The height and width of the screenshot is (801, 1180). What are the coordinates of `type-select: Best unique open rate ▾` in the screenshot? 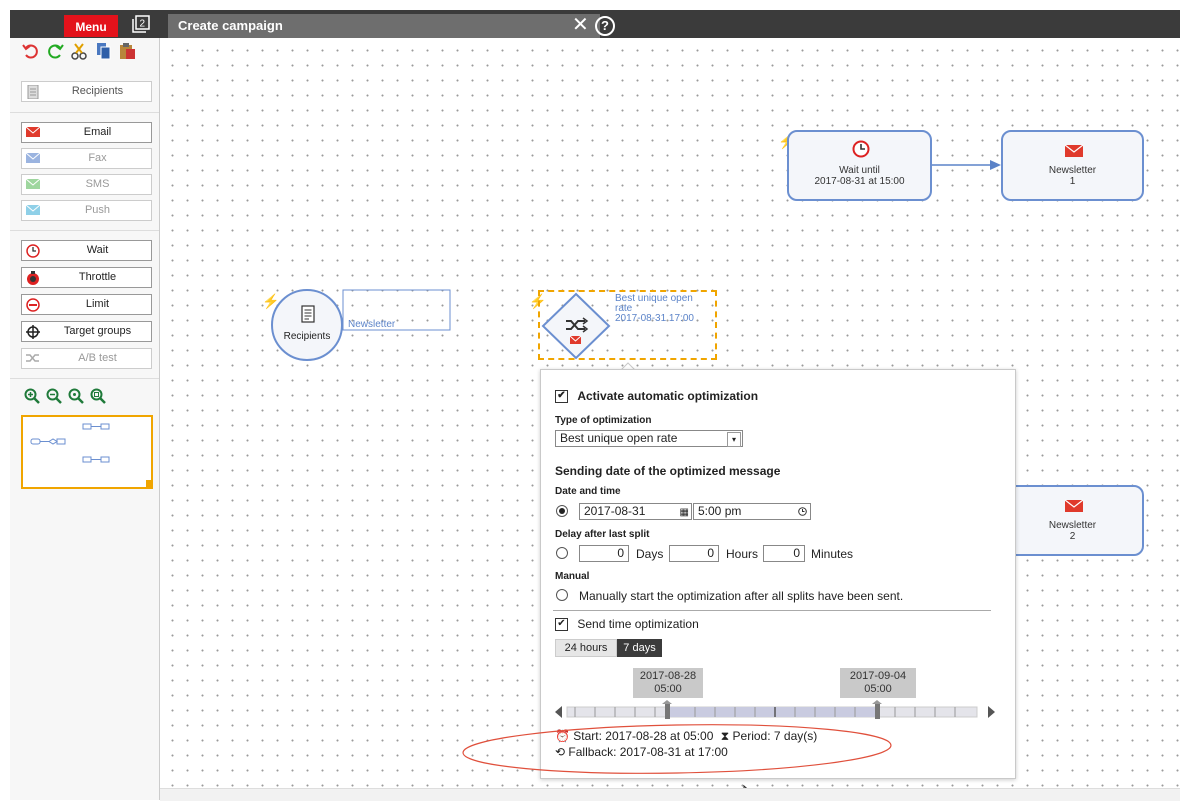 It's located at (649, 438).